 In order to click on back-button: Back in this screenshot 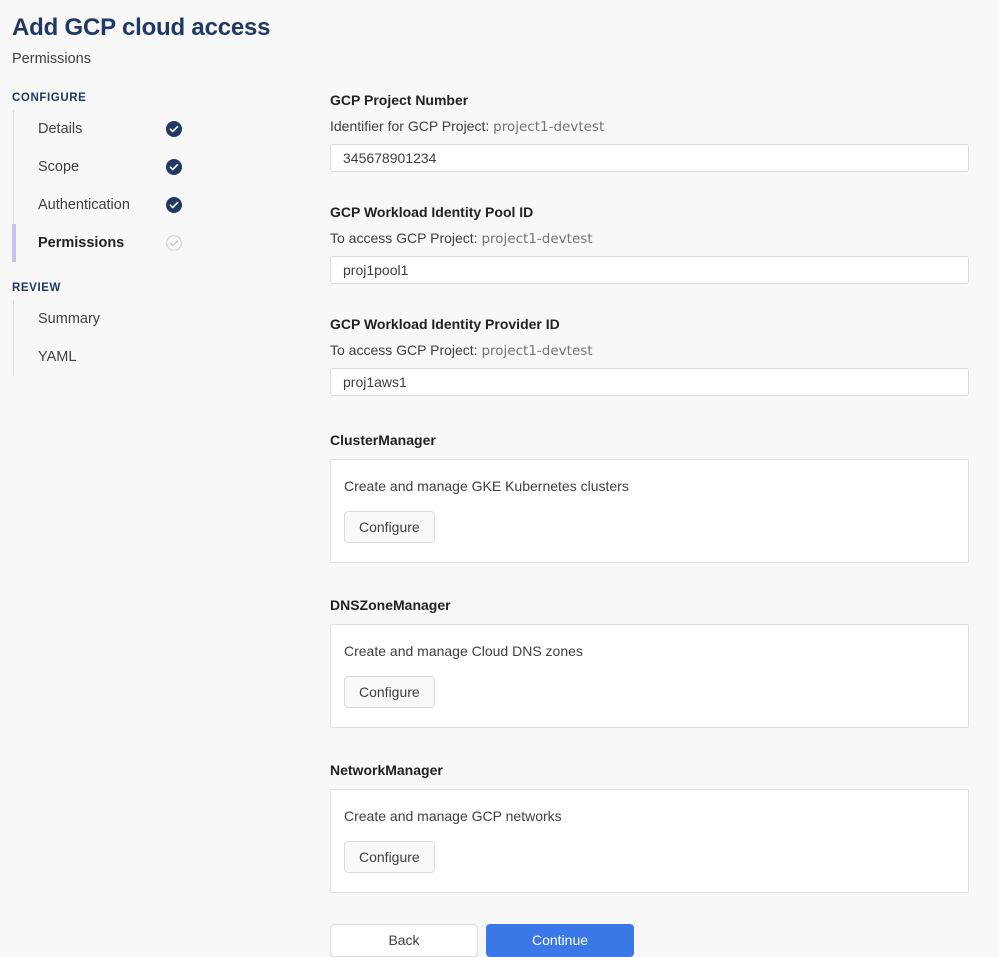, I will do `click(404, 940)`.